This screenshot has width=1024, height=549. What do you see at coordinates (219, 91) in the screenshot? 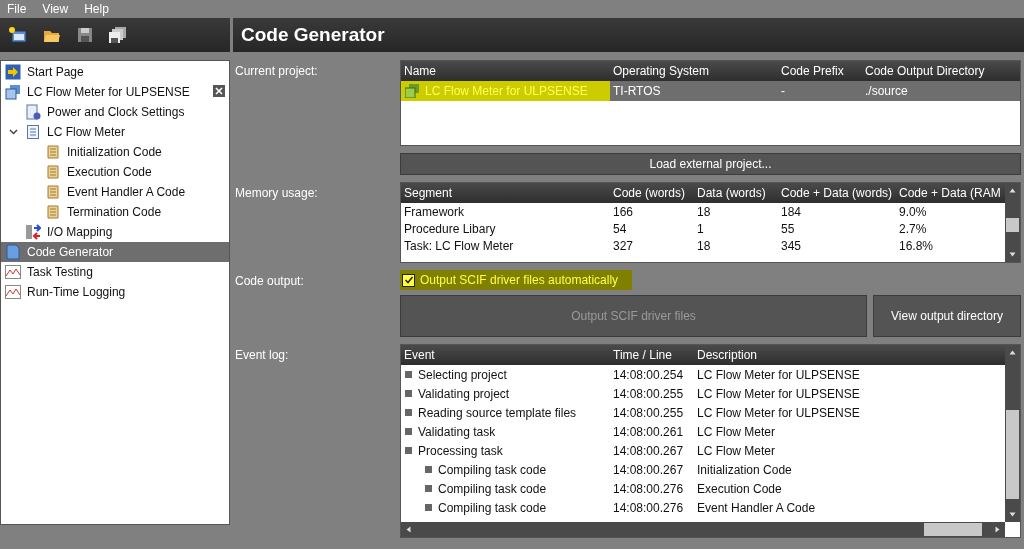
I see `close-icon` at bounding box center [219, 91].